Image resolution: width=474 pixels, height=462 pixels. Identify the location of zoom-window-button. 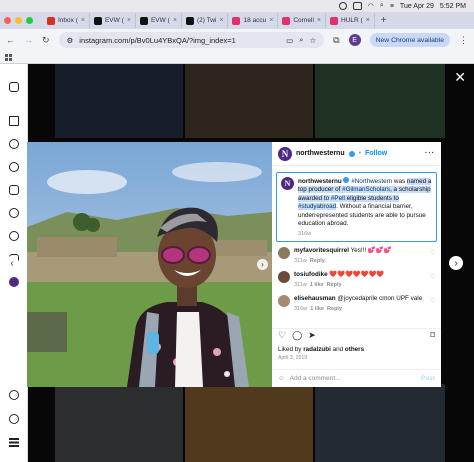
(29, 20).